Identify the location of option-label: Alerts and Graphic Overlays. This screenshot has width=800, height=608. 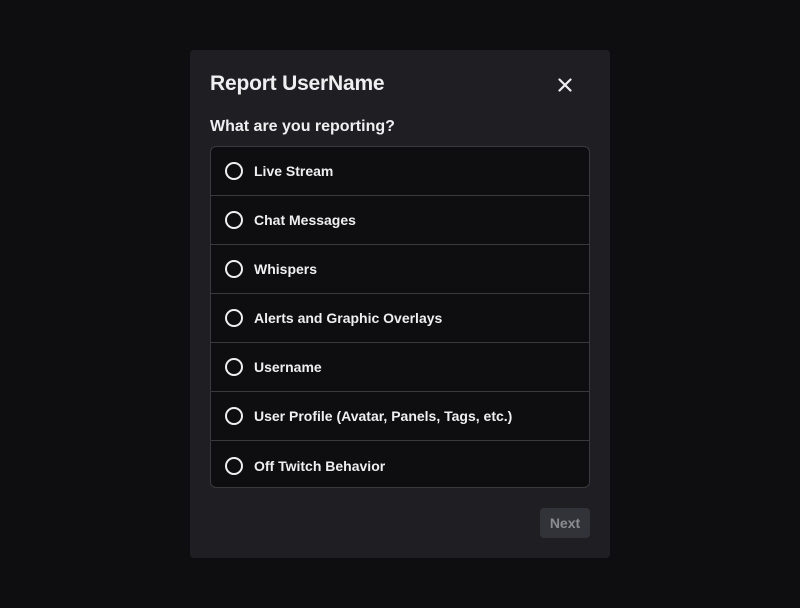
(348, 318).